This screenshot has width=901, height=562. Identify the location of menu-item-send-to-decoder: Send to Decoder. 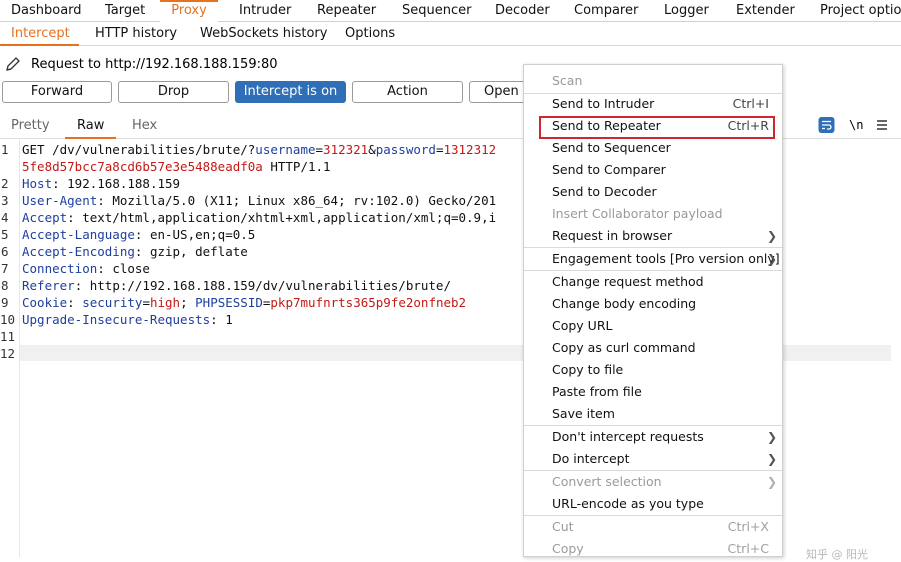
(653, 192).